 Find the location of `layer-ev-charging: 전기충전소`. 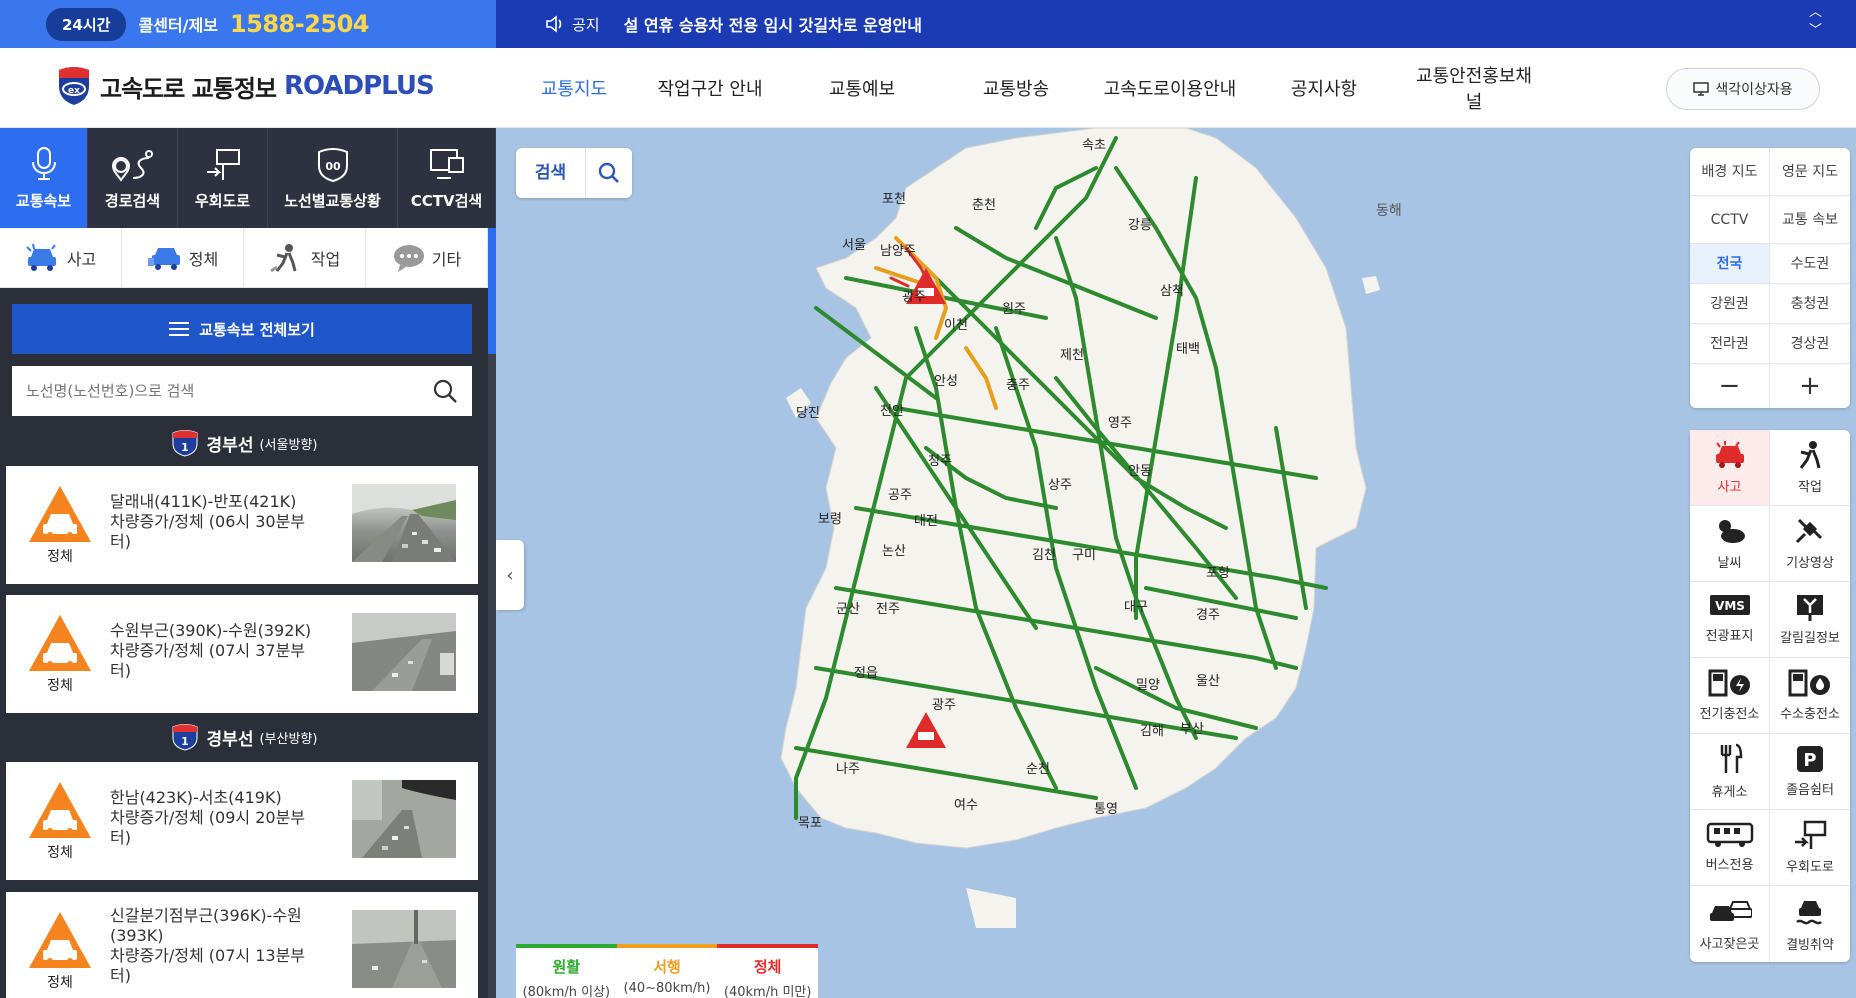

layer-ev-charging: 전기충전소 is located at coordinates (1730, 695).